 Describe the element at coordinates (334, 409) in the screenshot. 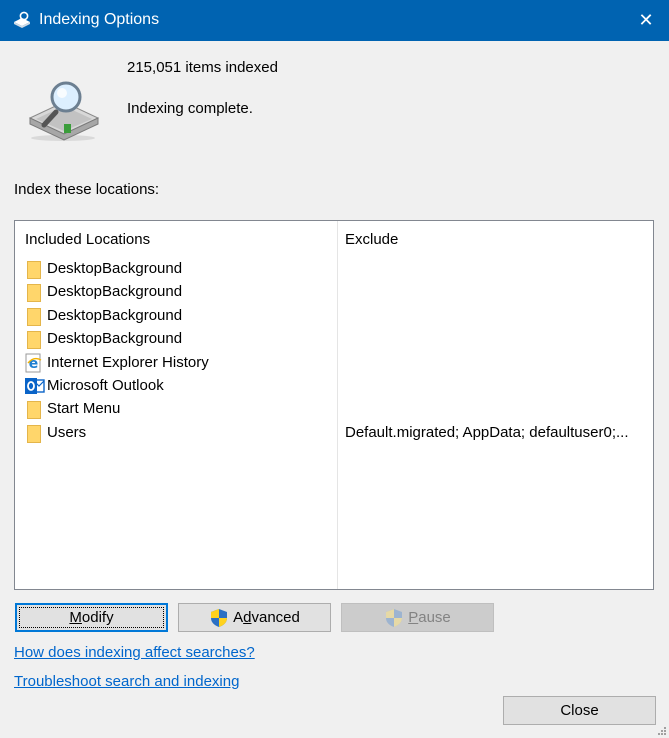

I see `location-row: Start Menu` at that location.